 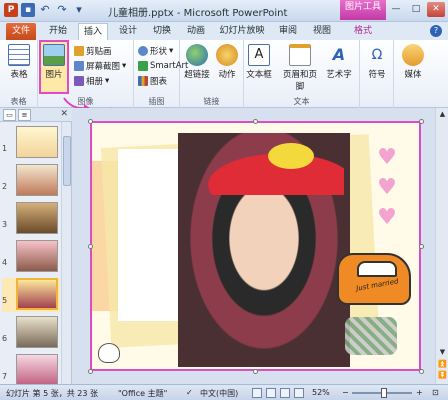 I want to click on slides-tab-icon: ▭, so click(x=9, y=115).